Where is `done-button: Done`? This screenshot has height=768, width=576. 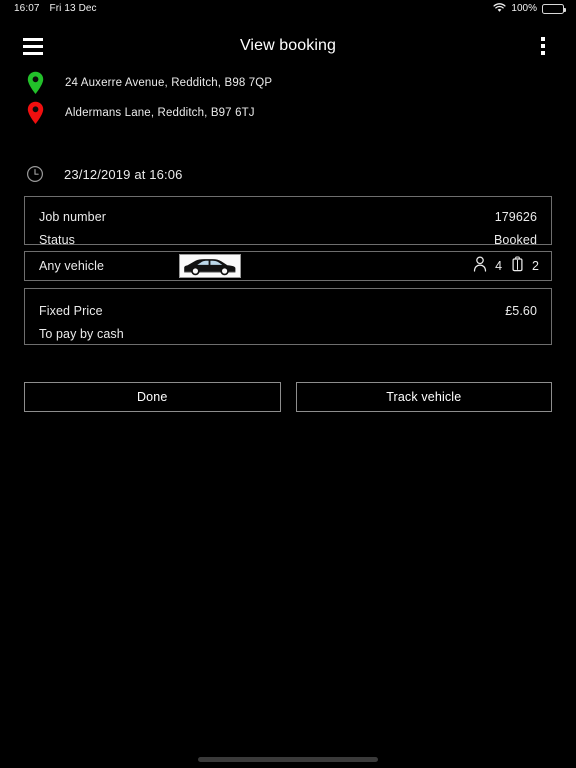 done-button: Done is located at coordinates (152, 397).